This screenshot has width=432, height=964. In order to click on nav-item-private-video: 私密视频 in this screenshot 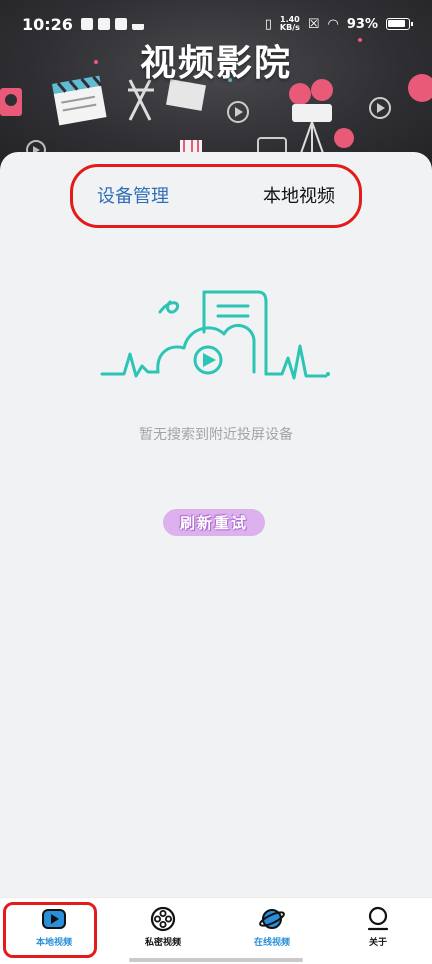, I will do `click(163, 931)`.